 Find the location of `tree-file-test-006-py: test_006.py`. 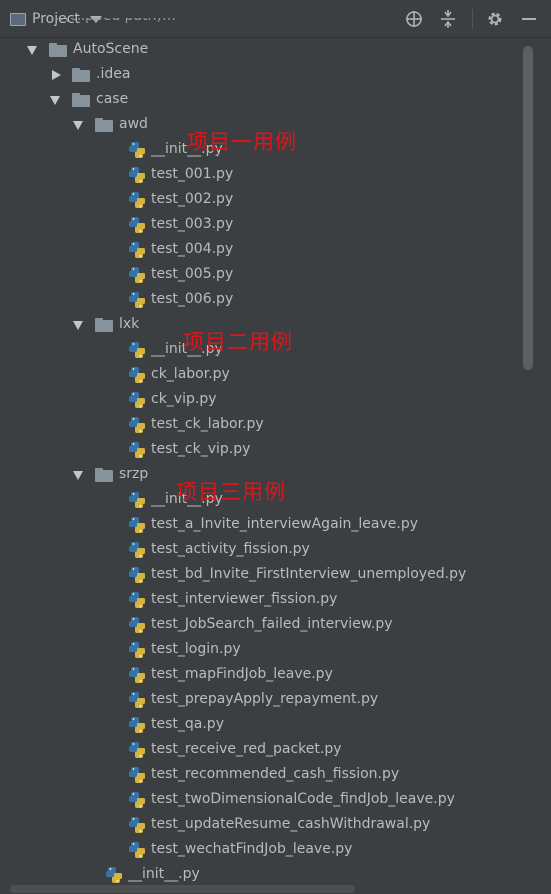

tree-file-test-006-py: test_006.py is located at coordinates (260, 300).